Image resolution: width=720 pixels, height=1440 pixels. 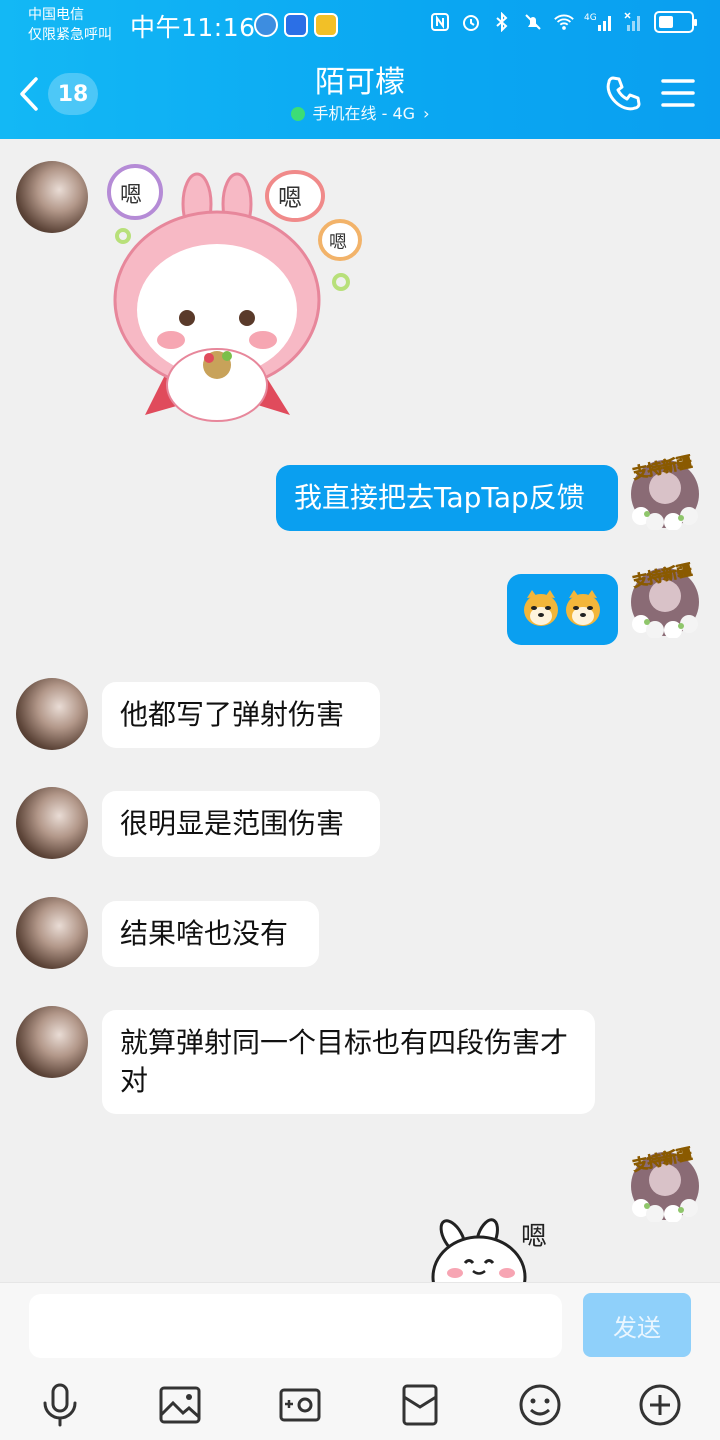 I want to click on contact-status: 手机在线 - 4G ›, so click(x=360, y=114).